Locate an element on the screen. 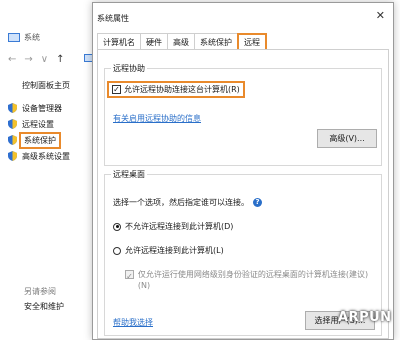 The image size is (400, 340). window-title-label: 系统 is located at coordinates (32, 37).